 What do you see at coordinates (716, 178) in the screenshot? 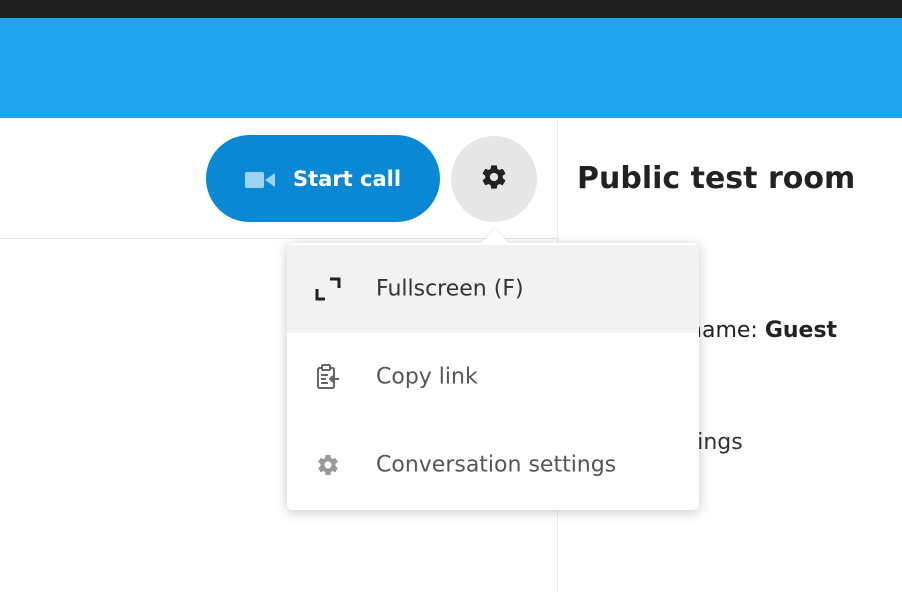
I see `conversation-title: Public test room` at bounding box center [716, 178].